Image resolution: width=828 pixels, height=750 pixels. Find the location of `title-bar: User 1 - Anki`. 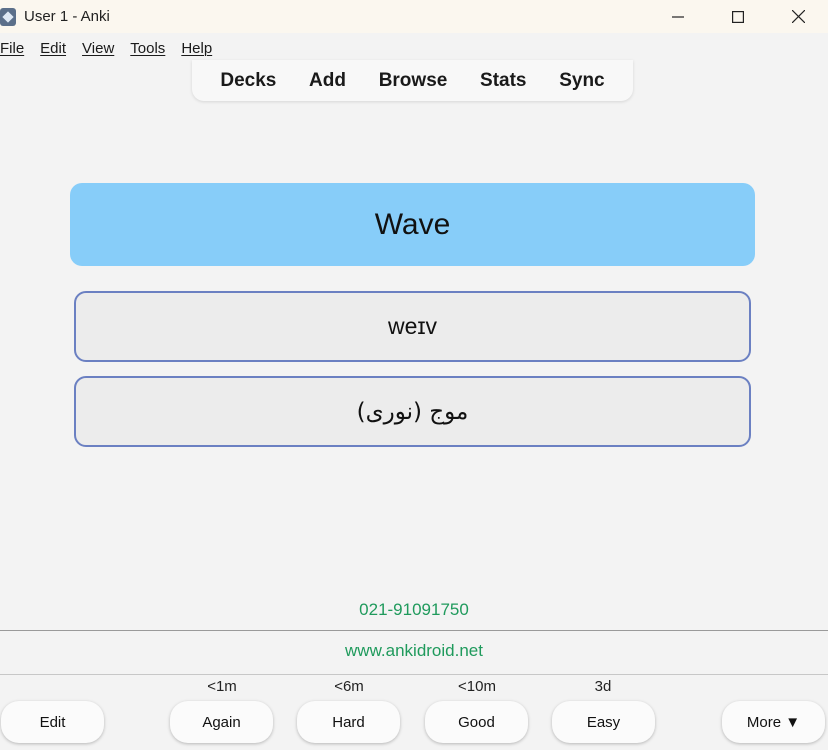

title-bar: User 1 - Anki is located at coordinates (414, 16).